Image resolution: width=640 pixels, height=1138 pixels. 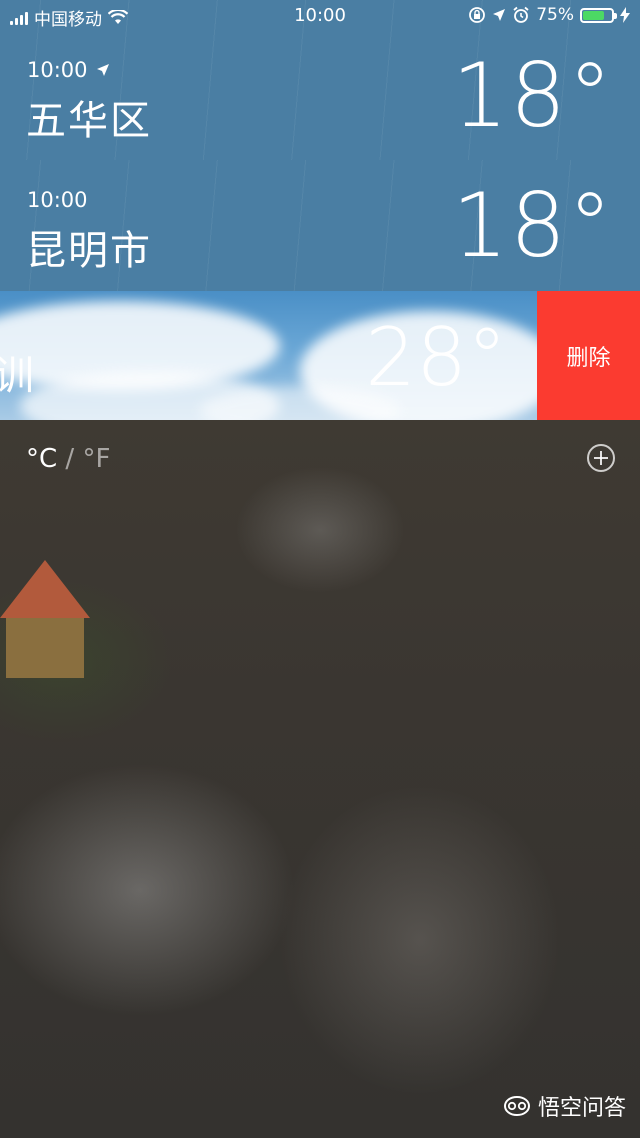 I want to click on unit-toggle: °C / °F, so click(x=68, y=459).